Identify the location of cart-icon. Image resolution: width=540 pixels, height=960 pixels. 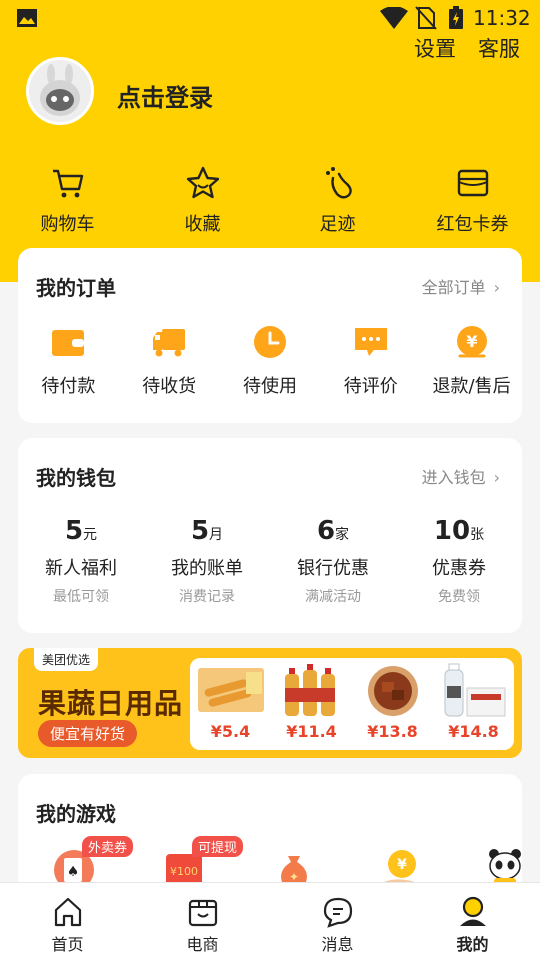
(67, 183).